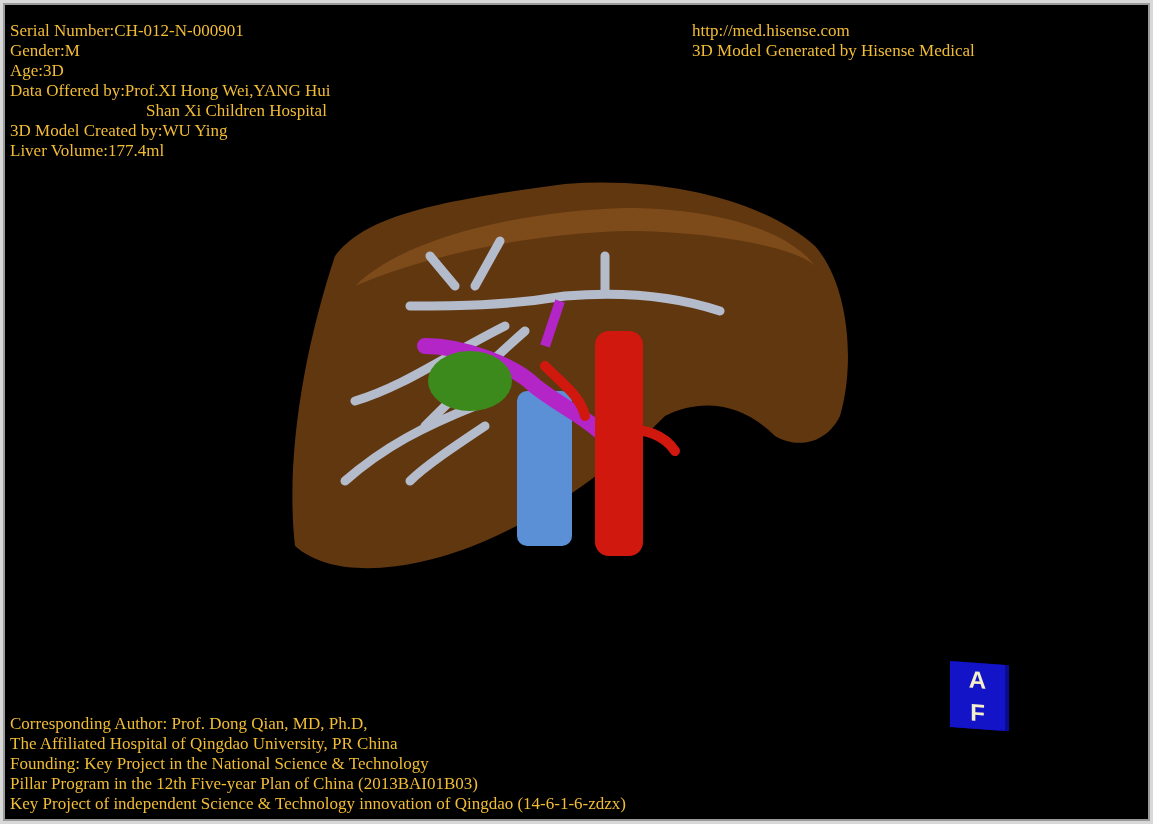  Describe the element at coordinates (977, 712) in the screenshot. I see `cube-label: F` at that location.